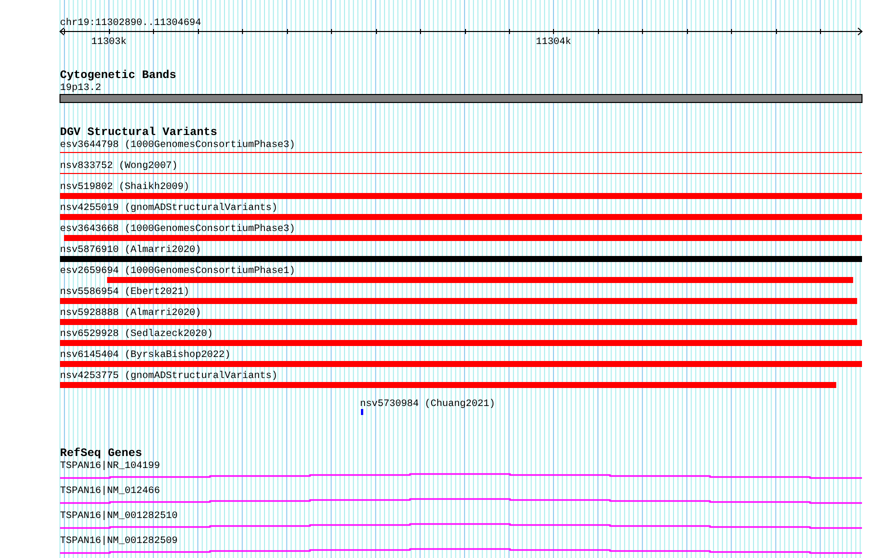 The height and width of the screenshot is (558, 890). I want to click on track-title: RefSeq Genes, so click(101, 454).